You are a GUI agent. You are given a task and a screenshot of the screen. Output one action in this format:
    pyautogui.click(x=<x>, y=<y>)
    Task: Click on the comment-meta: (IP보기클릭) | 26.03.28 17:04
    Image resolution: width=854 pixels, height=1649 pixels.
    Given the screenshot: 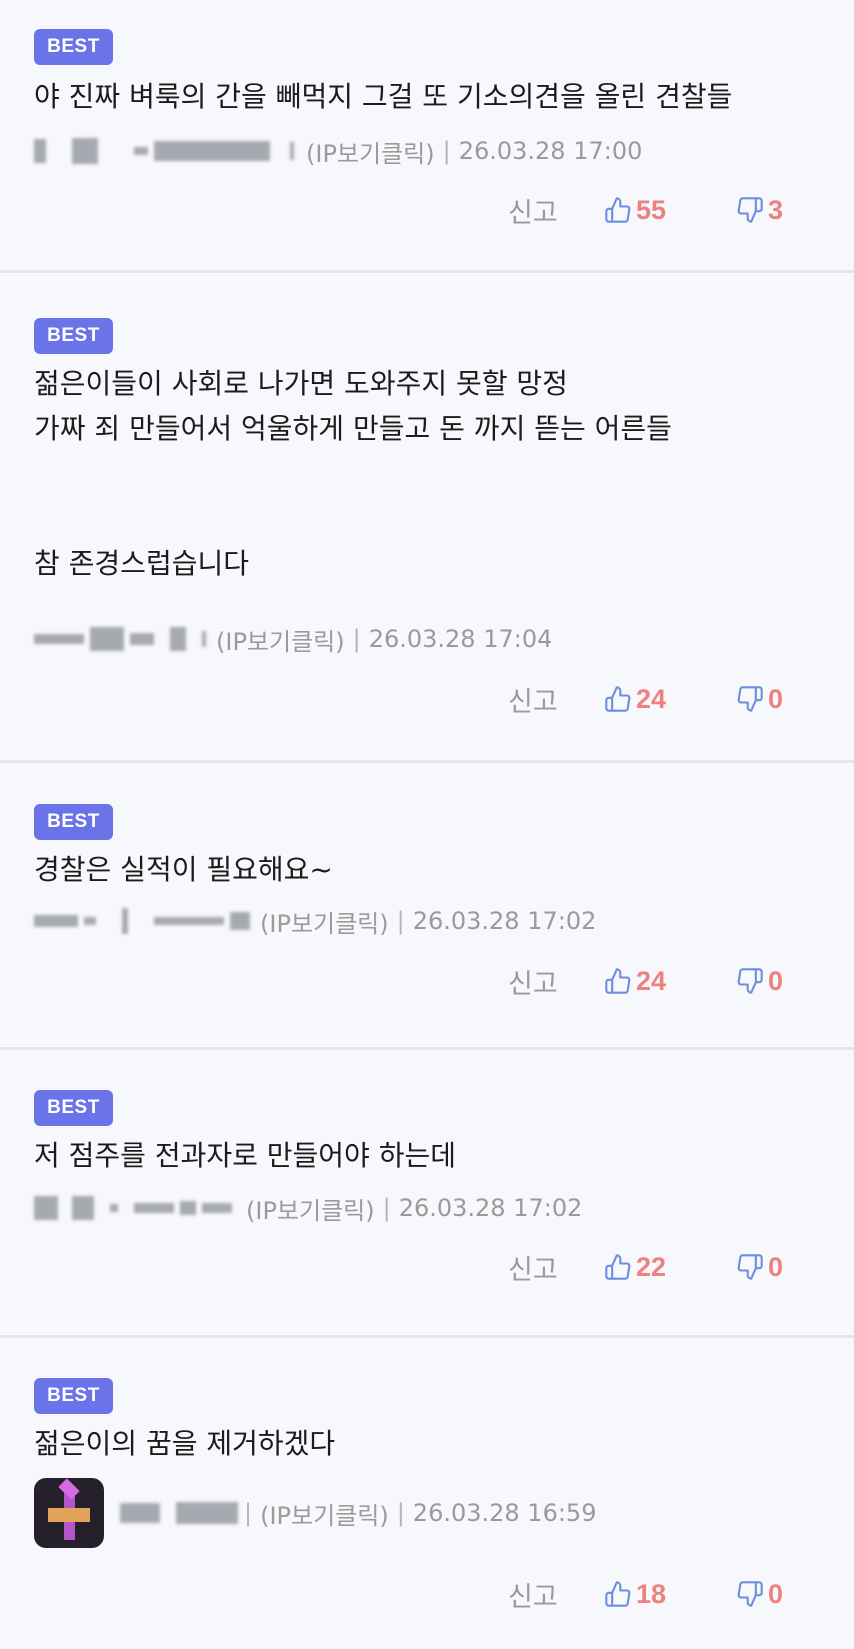 What is the action you would take?
    pyautogui.click(x=293, y=639)
    